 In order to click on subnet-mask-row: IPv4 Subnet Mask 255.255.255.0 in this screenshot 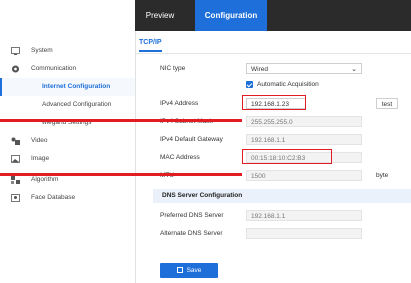, I will do `click(273, 122)`.